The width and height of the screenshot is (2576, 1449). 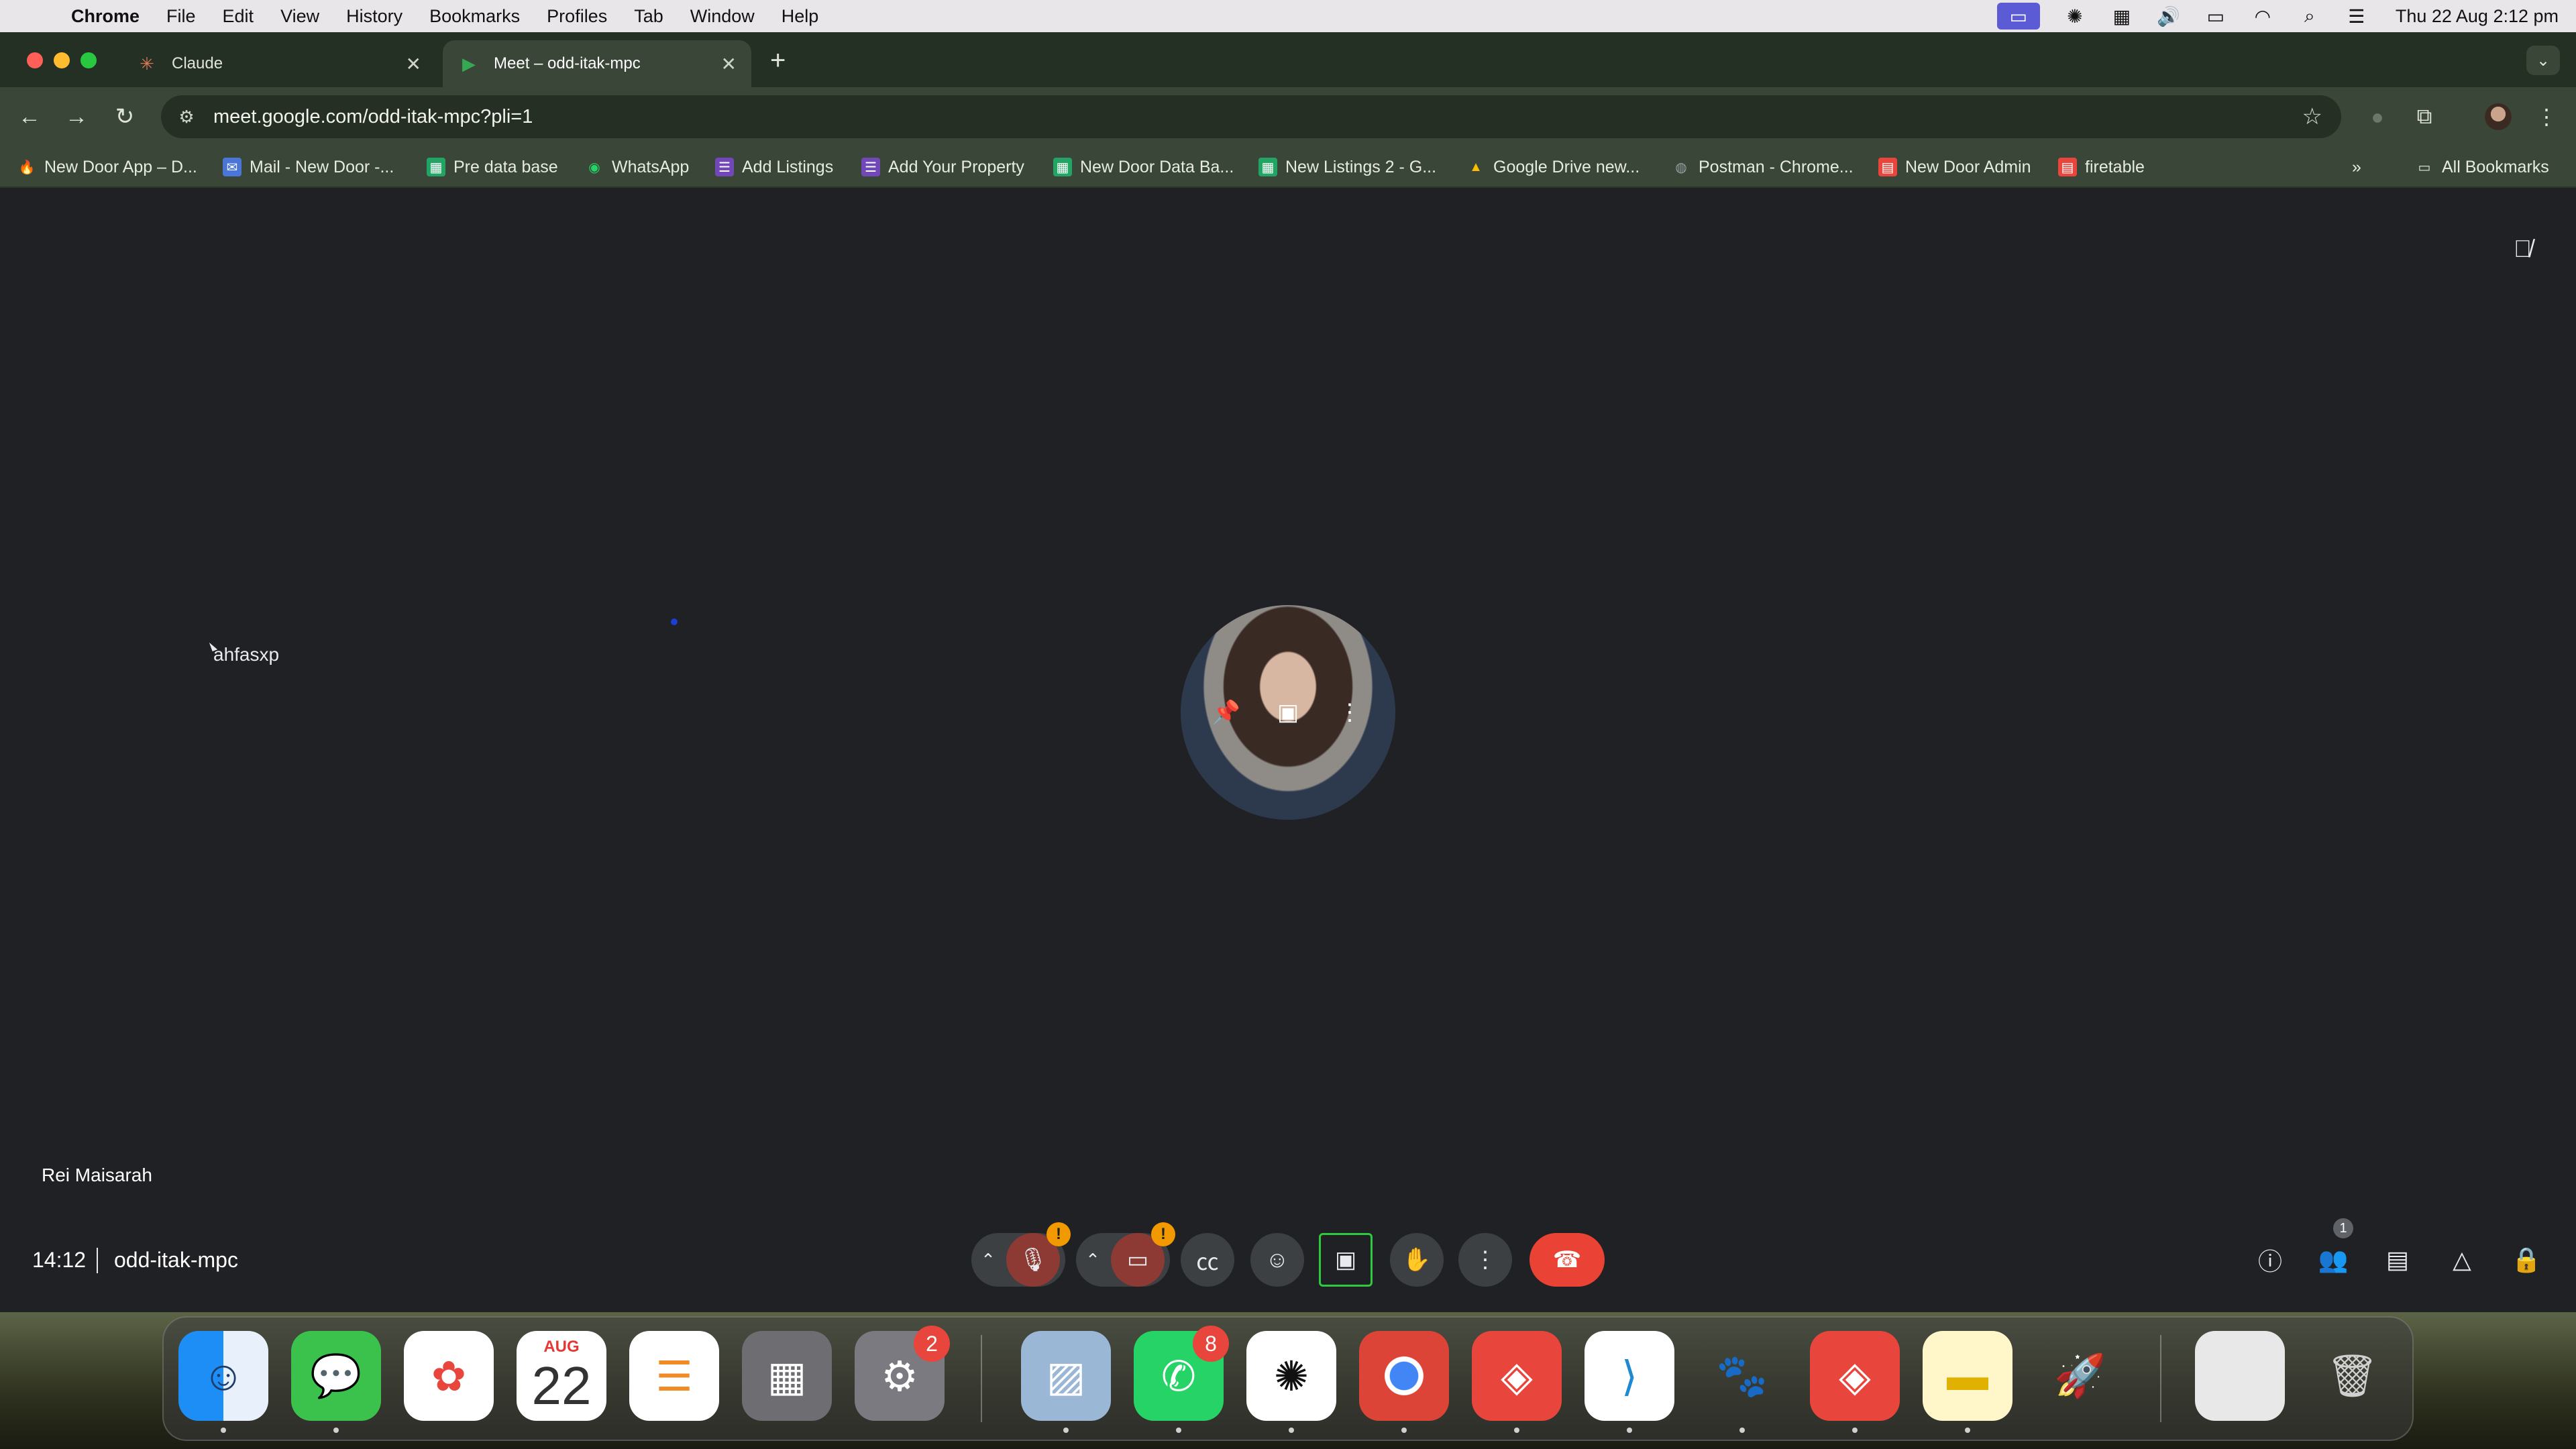 What do you see at coordinates (942, 167) in the screenshot?
I see `bookmark-add-your-property: ☰ Add Your Property` at bounding box center [942, 167].